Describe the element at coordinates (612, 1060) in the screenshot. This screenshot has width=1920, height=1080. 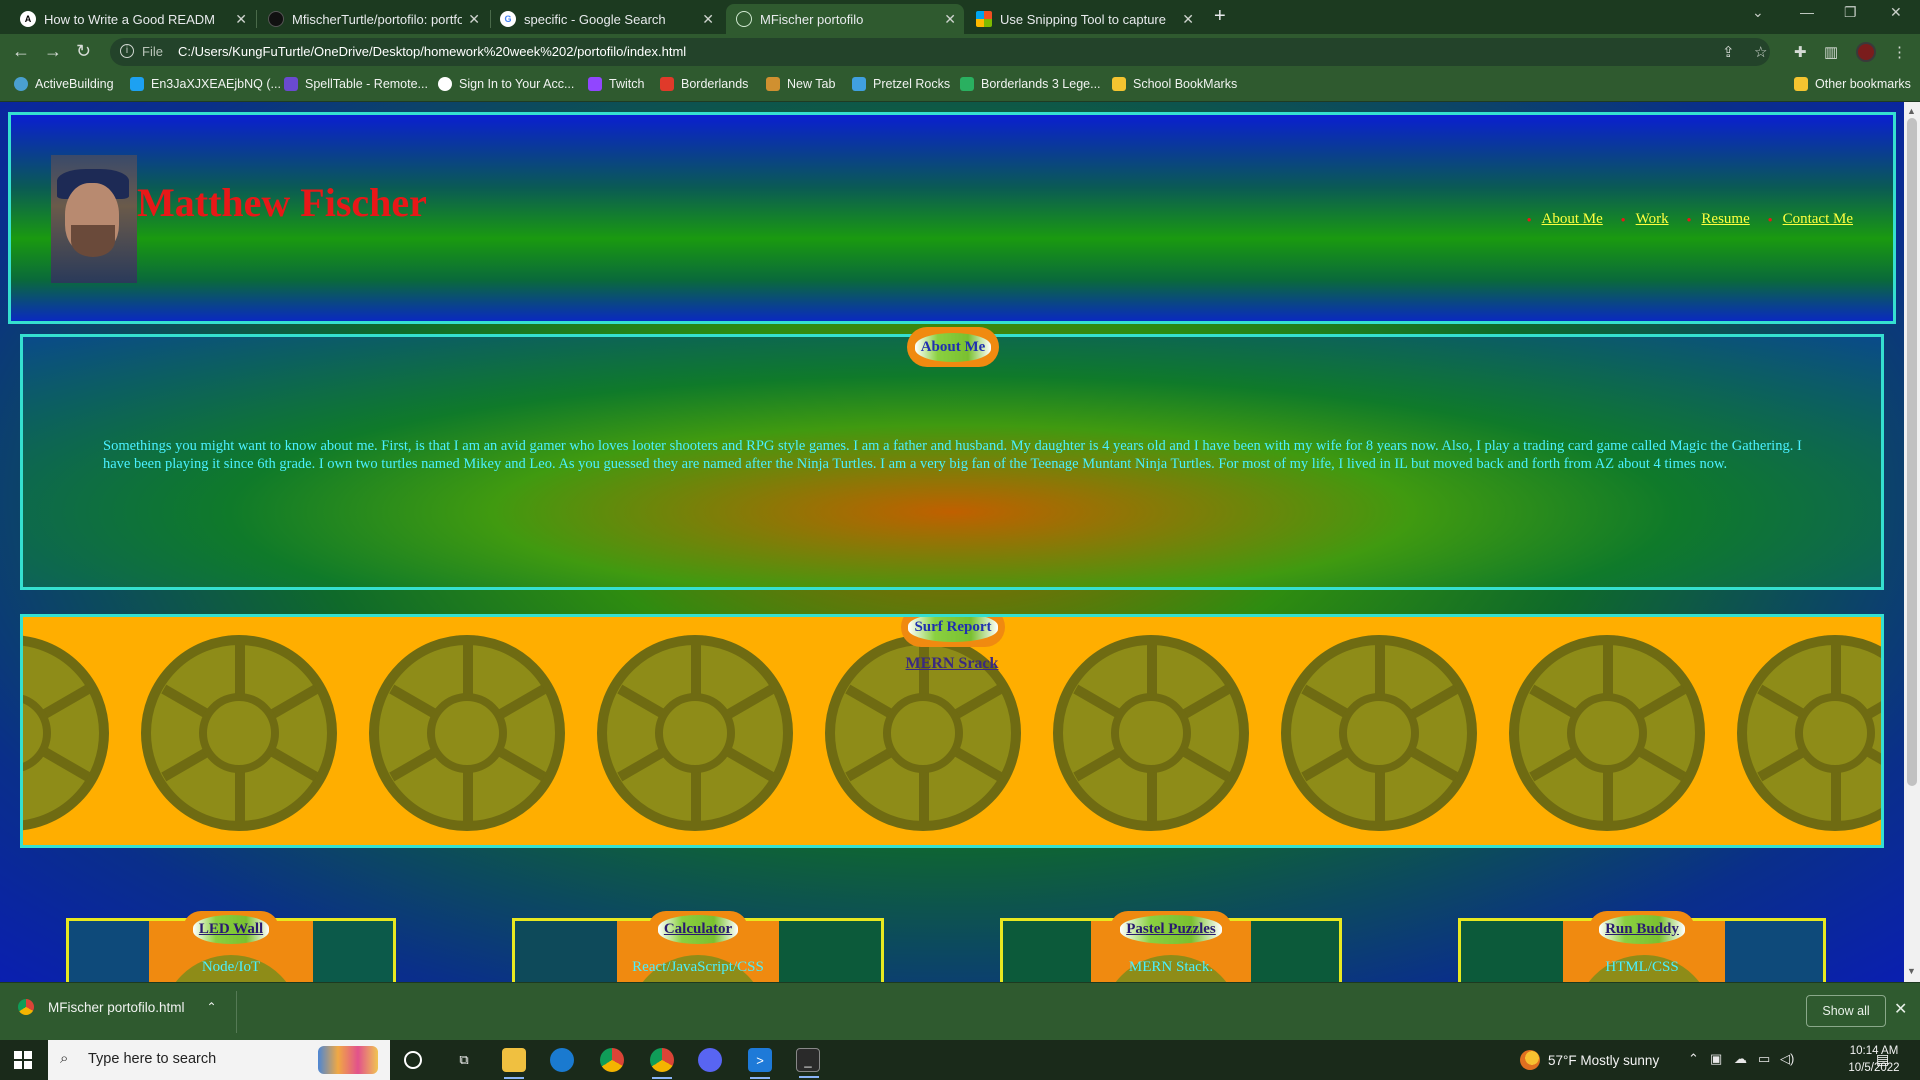
I see `chrome-icon` at that location.